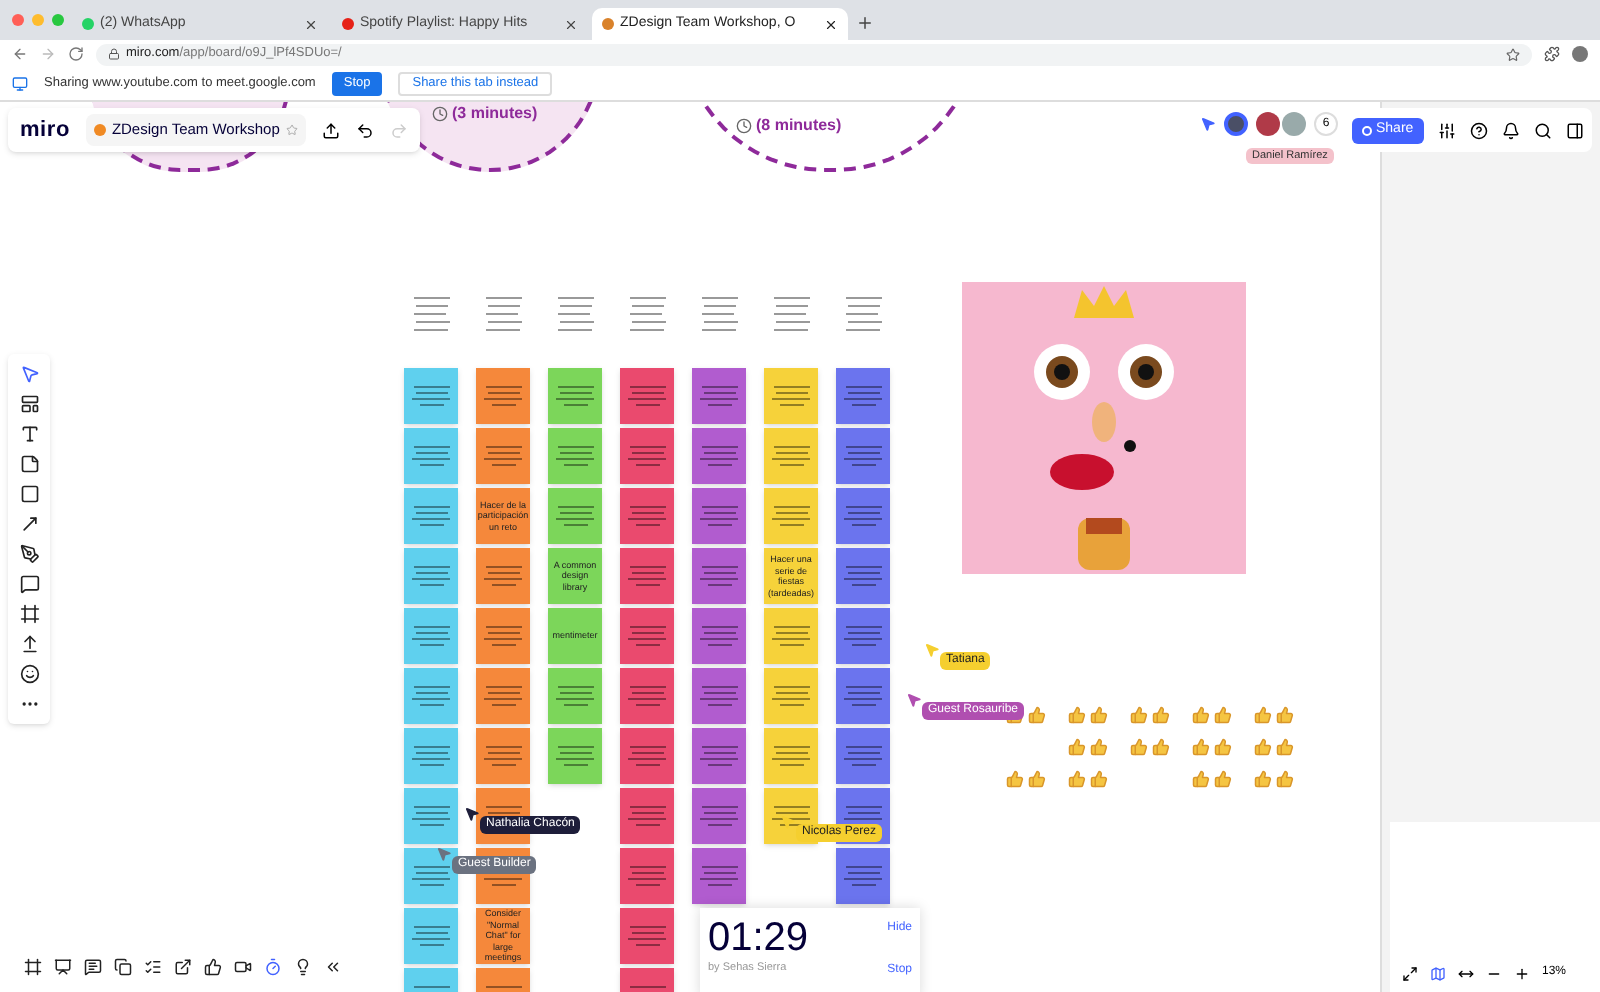 The image size is (1600, 992). What do you see at coordinates (758, 938) in the screenshot?
I see `timer-time: 01:29` at bounding box center [758, 938].